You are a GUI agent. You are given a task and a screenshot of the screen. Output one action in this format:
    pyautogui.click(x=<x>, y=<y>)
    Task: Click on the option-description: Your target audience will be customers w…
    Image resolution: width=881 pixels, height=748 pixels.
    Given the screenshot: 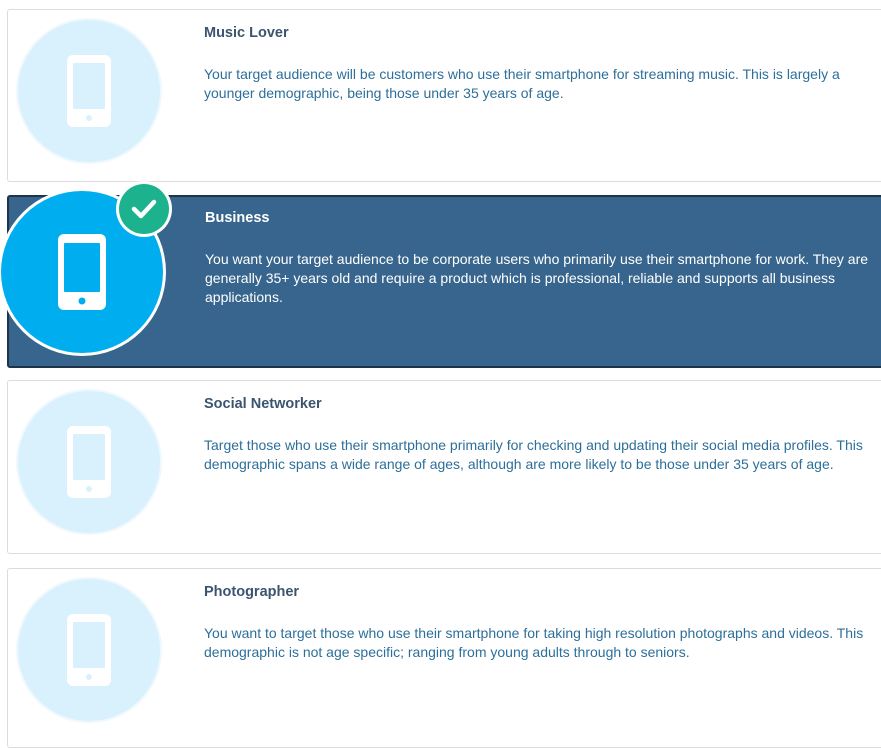 What is the action you would take?
    pyautogui.click(x=522, y=83)
    